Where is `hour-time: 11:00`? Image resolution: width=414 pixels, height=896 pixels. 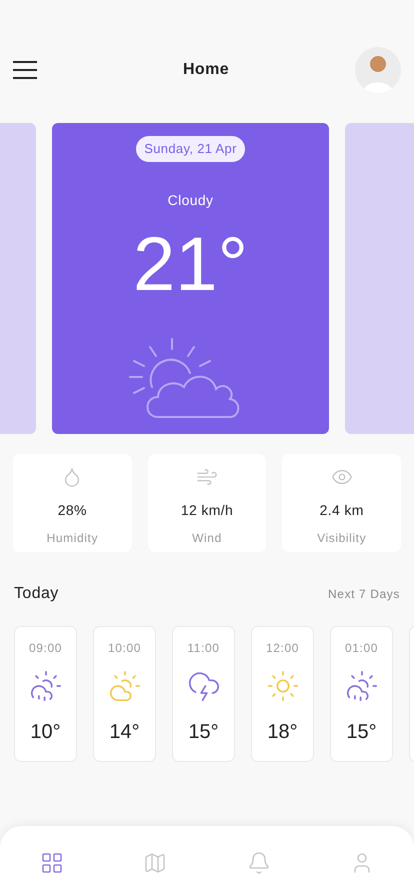 hour-time: 11:00 is located at coordinates (203, 648).